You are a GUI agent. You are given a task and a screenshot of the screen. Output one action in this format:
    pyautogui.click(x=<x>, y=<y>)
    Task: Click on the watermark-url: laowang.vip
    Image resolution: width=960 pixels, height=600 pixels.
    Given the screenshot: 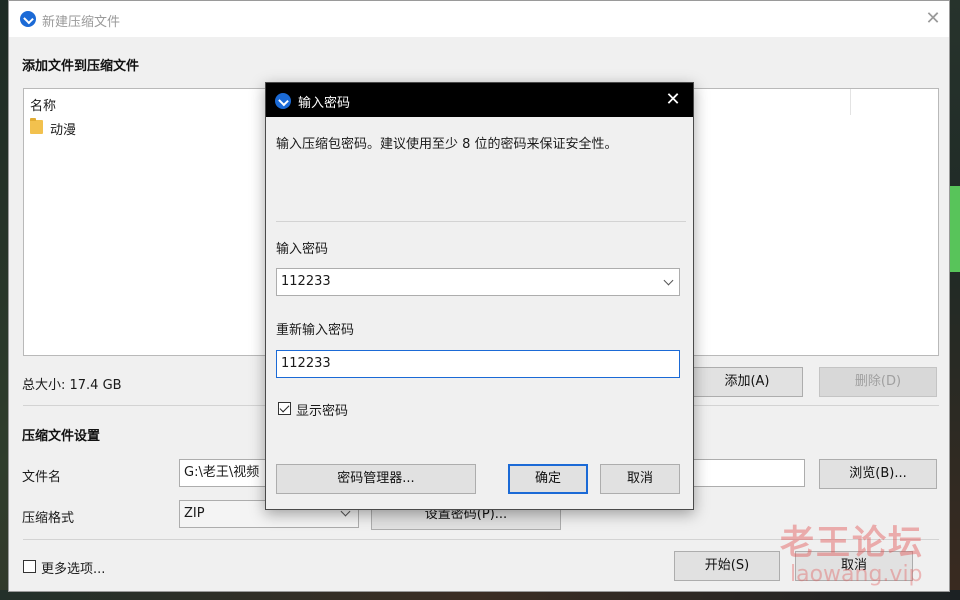 What is the action you would take?
    pyautogui.click(x=856, y=574)
    